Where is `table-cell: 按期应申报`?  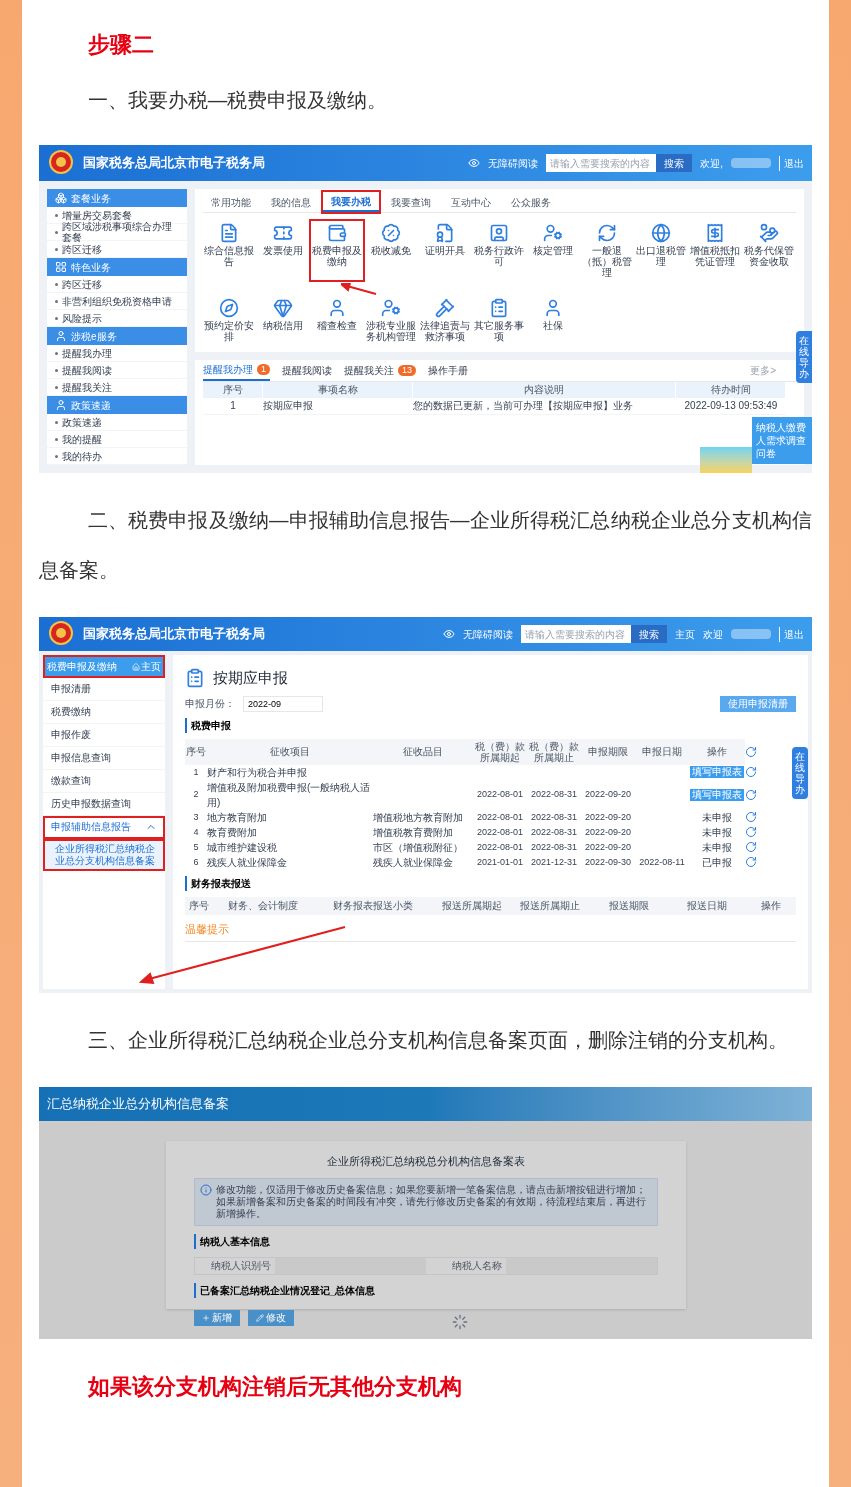 table-cell: 按期应申报 is located at coordinates (338, 406).